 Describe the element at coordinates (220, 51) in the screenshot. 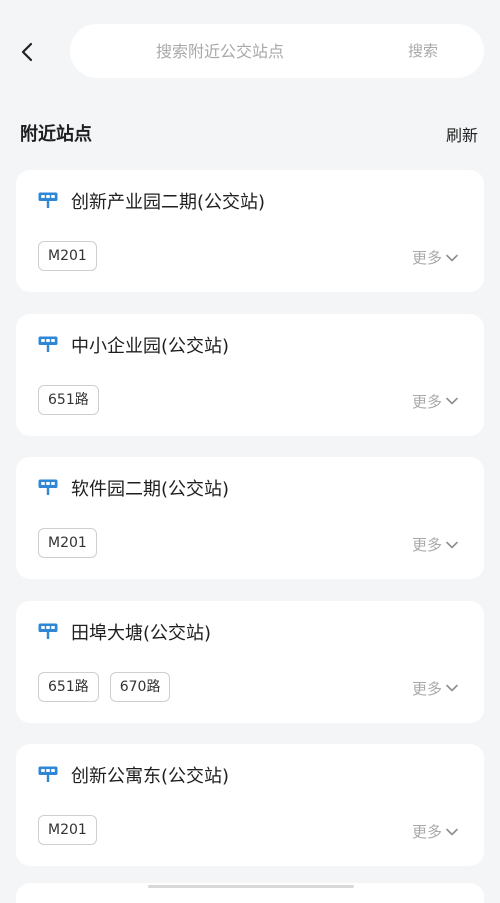

I see `search-input` at that location.